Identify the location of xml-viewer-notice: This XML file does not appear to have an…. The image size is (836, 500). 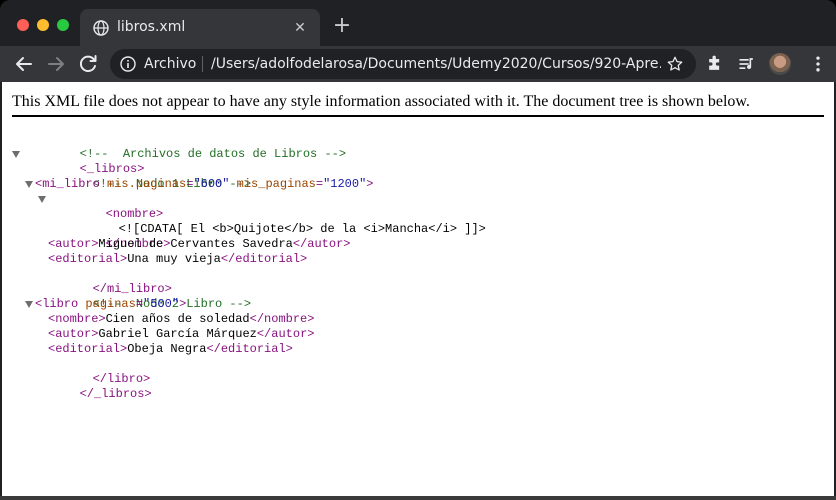
(381, 101).